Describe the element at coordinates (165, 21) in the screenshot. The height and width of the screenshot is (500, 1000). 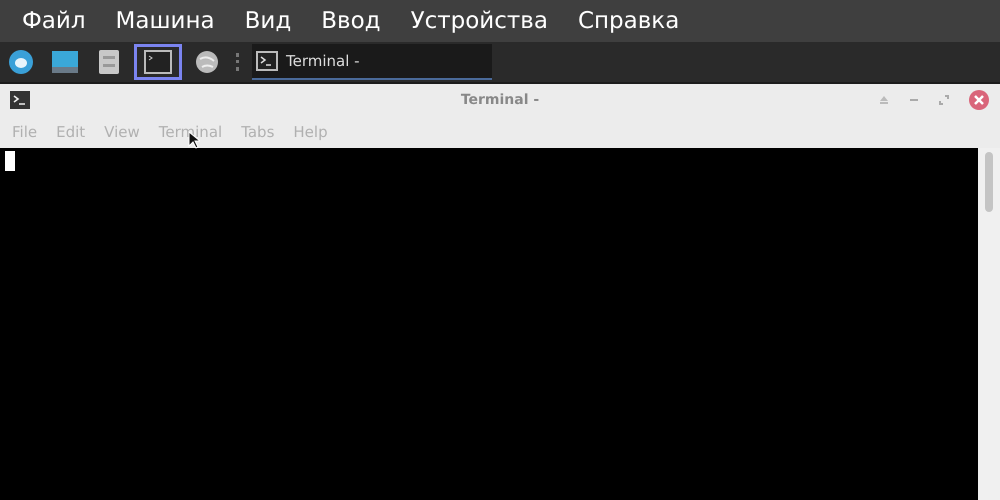
I see `menu-item: Машина` at that location.